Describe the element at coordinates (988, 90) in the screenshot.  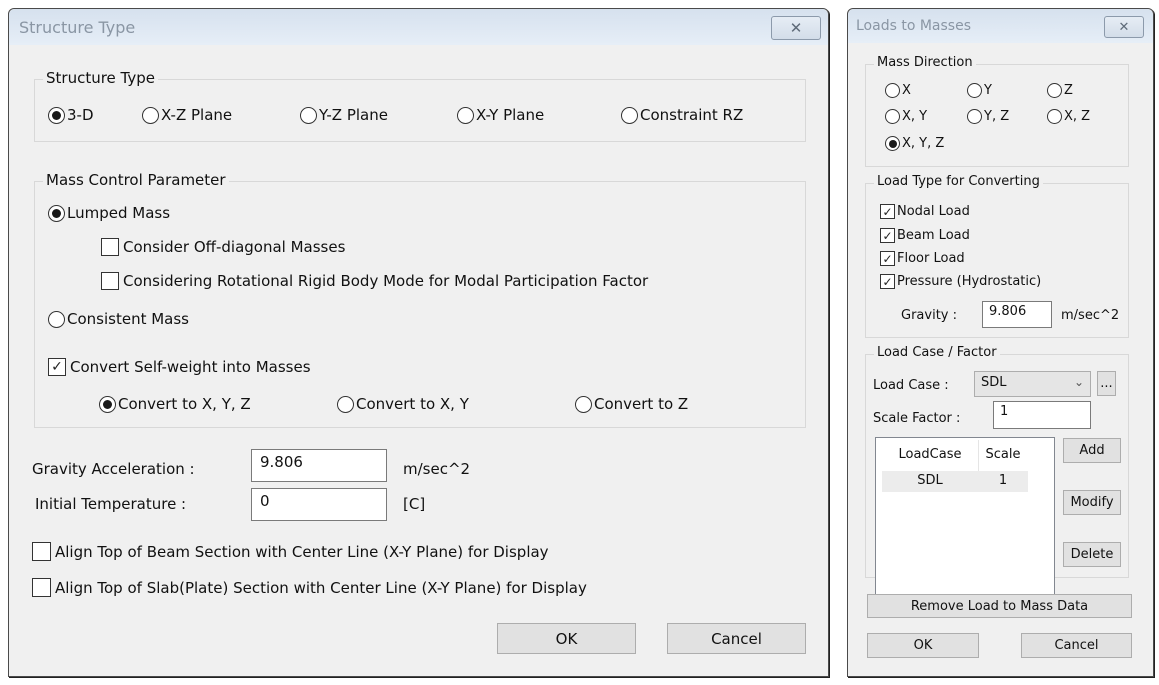
I see `radio-label: Y` at that location.